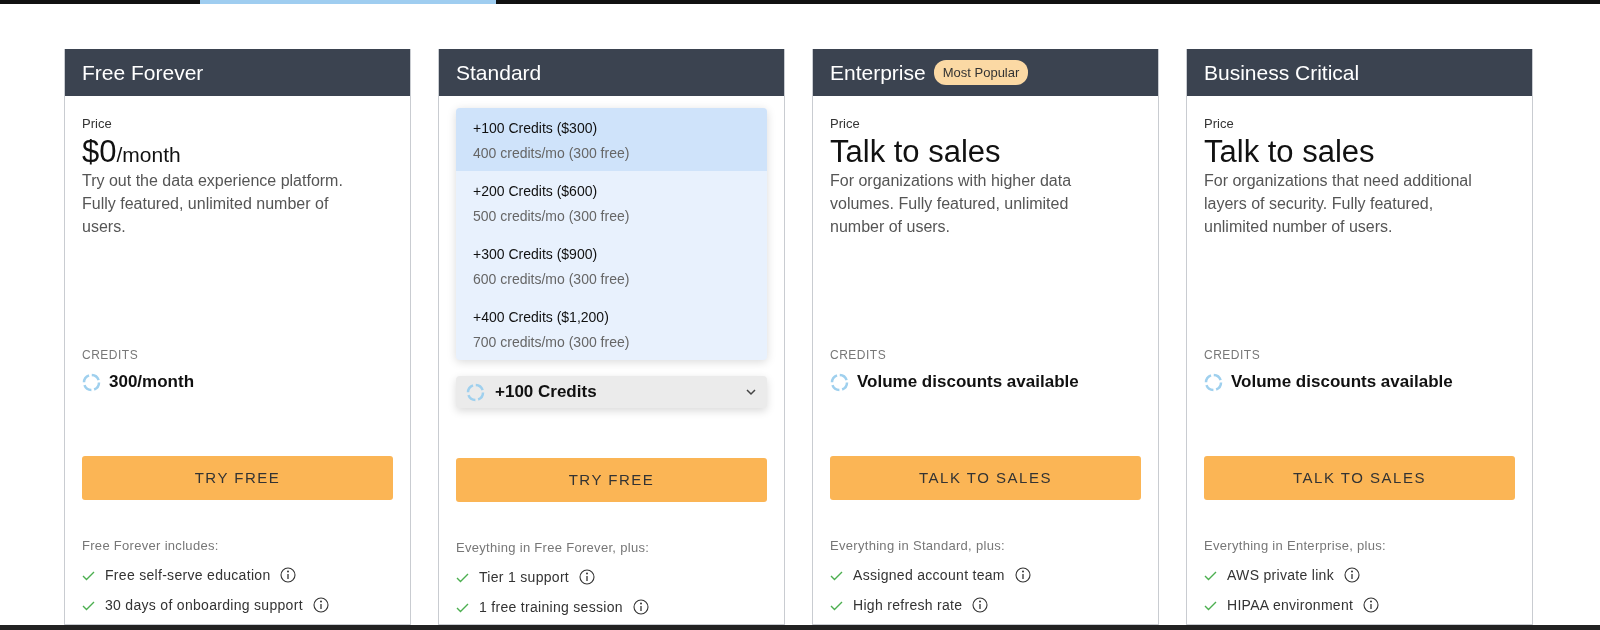 This screenshot has width=1600, height=630. Describe the element at coordinates (1290, 605) in the screenshot. I see `feature-text: HIPAA environment` at that location.